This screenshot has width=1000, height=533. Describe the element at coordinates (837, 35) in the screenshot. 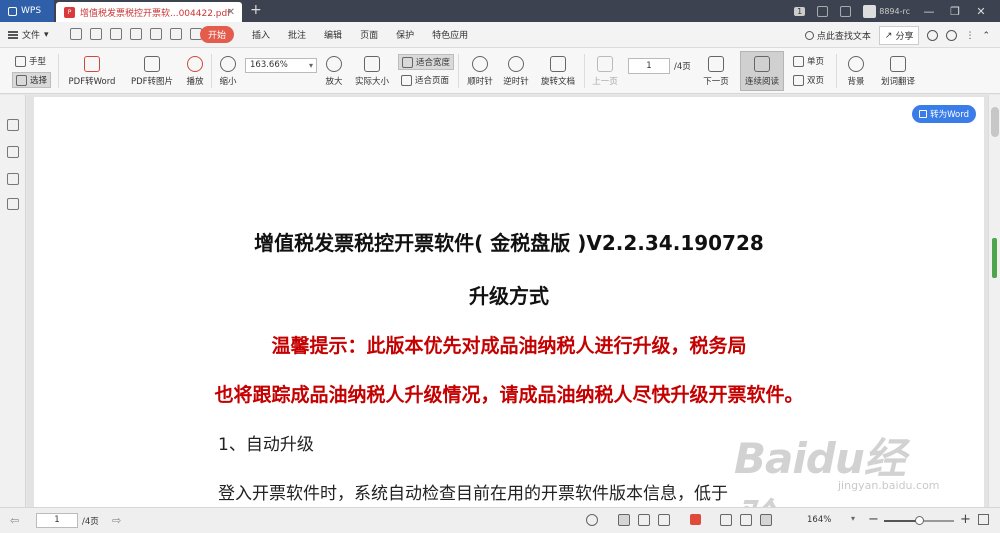

I see `find-text-button: 点此查找文本` at that location.